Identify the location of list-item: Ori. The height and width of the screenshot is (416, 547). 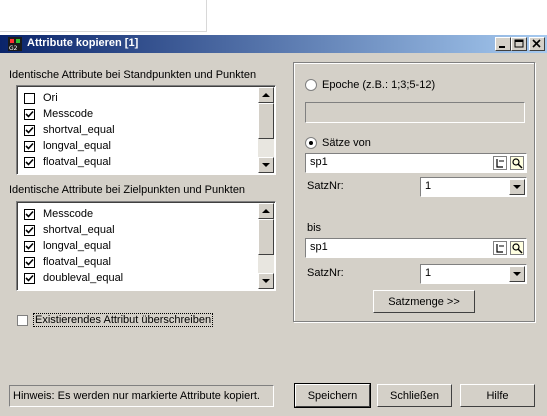
(41, 98).